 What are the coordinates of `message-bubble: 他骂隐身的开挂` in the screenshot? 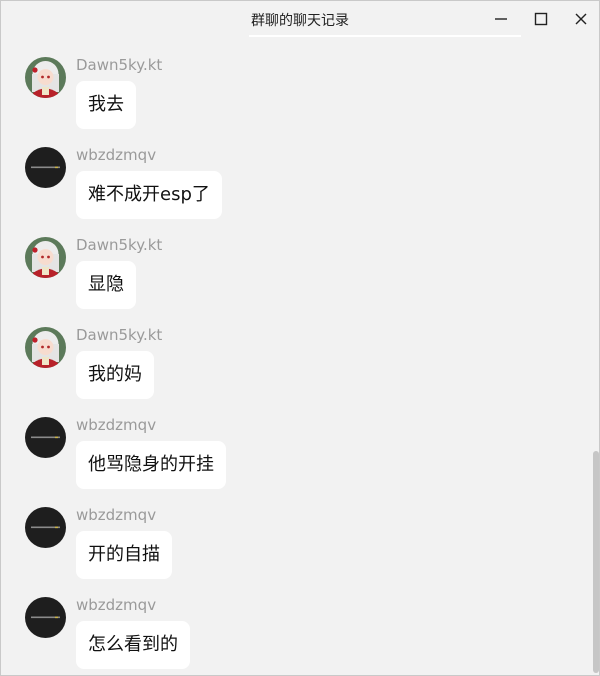 It's located at (151, 465).